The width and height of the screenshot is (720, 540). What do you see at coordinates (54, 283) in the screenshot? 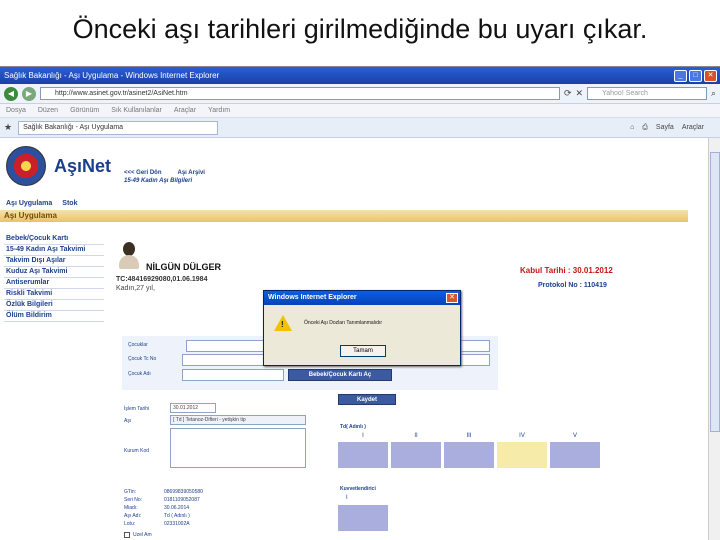
I see `nav-item: Antiserumlar` at bounding box center [54, 283].